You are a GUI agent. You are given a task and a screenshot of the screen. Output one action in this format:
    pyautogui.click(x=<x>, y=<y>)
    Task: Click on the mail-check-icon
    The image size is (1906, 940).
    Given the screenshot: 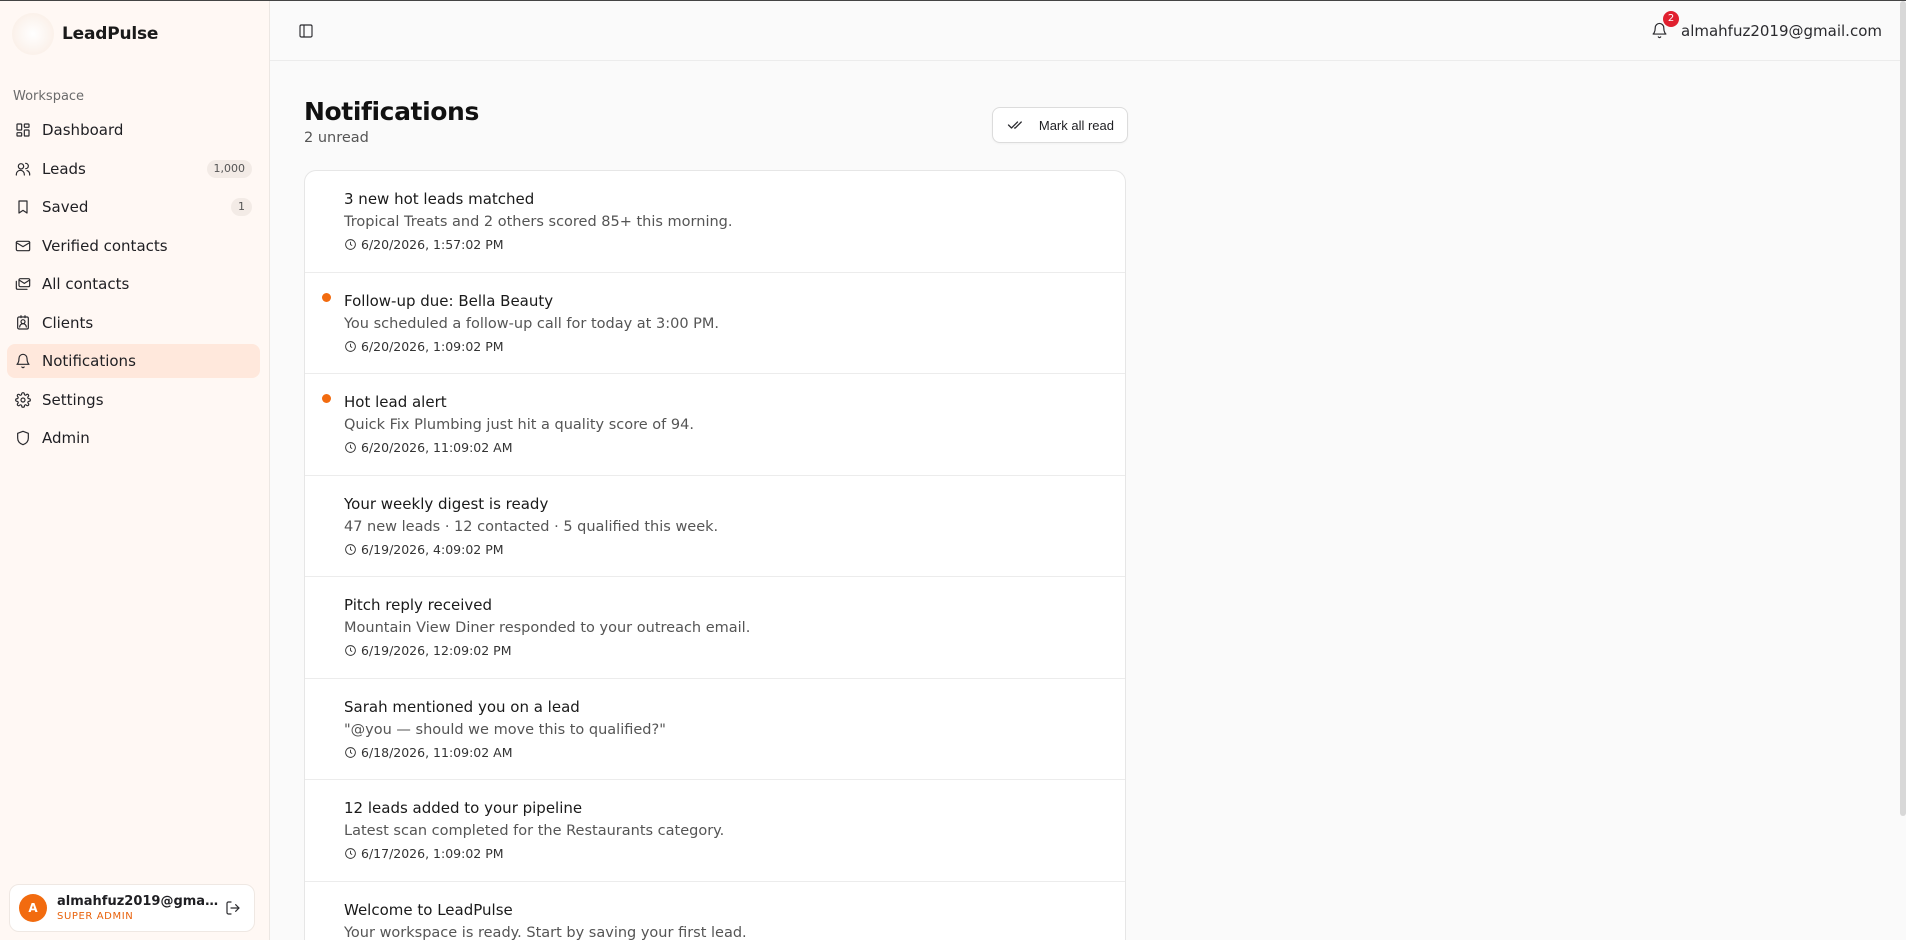 What is the action you would take?
    pyautogui.click(x=23, y=246)
    